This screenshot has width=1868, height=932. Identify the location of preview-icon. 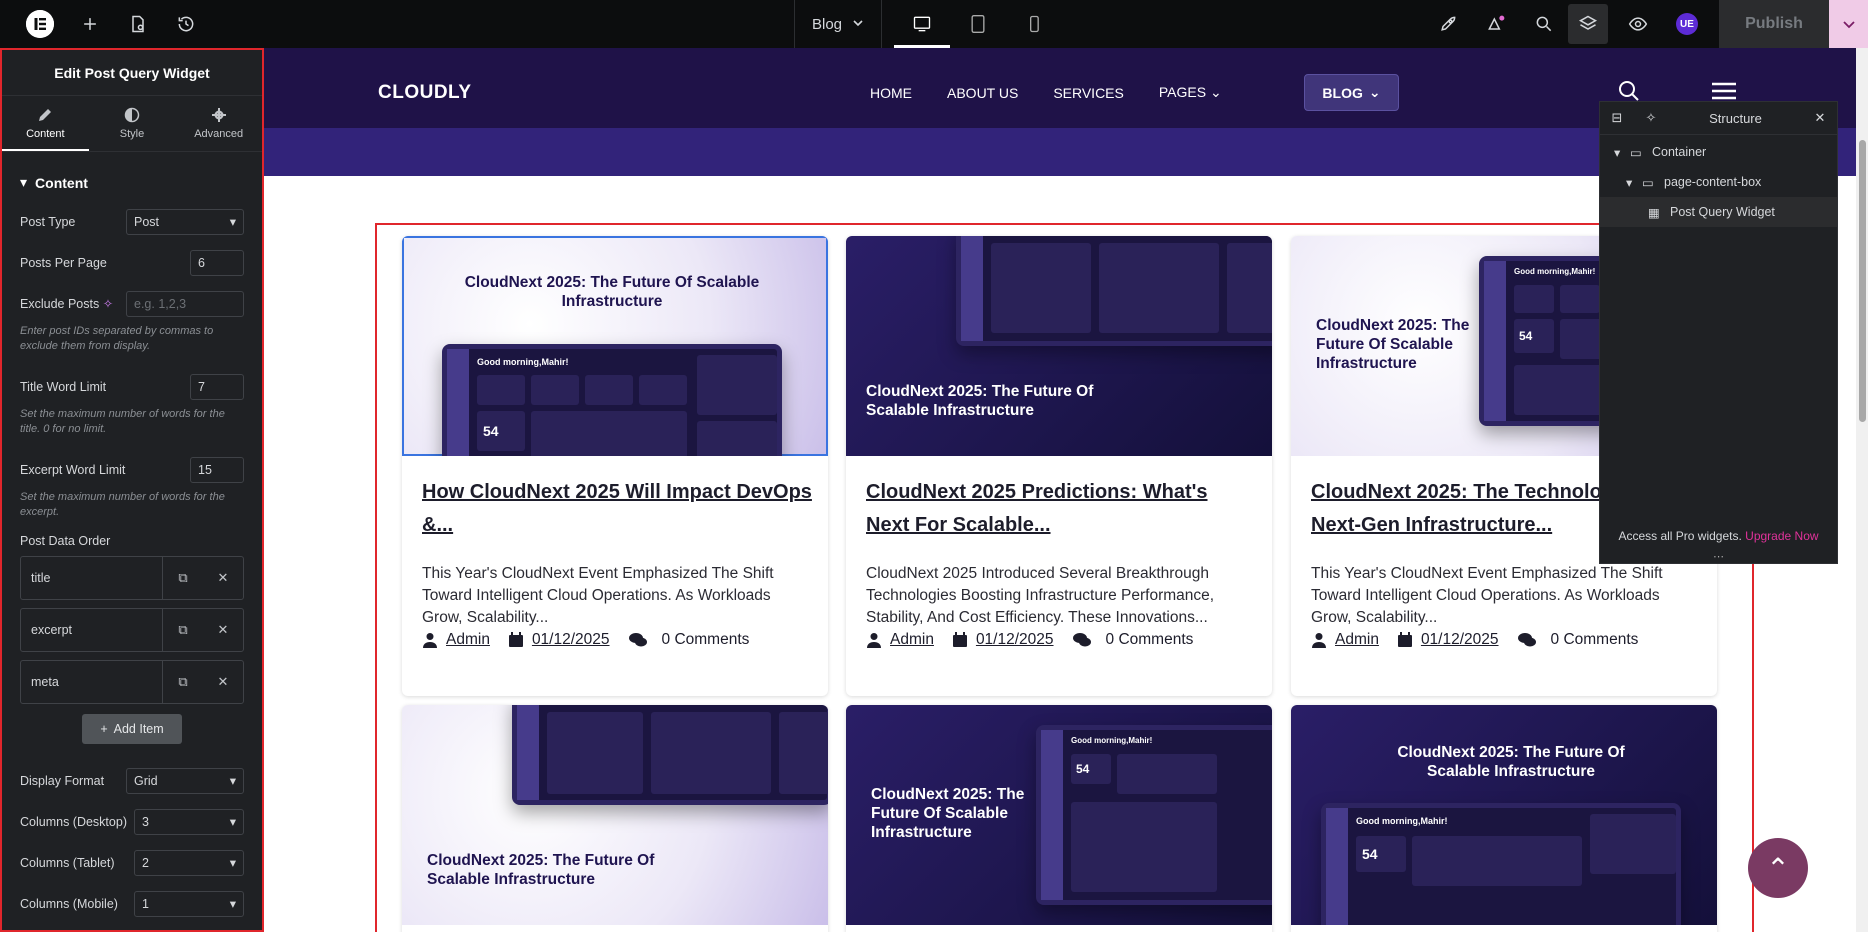
(1638, 24).